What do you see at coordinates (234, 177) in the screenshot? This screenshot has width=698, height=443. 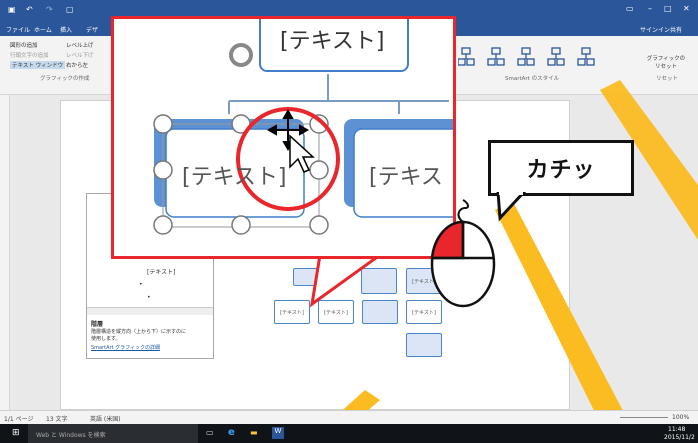 I see `zoom-left-box-label: [テキスト]` at bounding box center [234, 177].